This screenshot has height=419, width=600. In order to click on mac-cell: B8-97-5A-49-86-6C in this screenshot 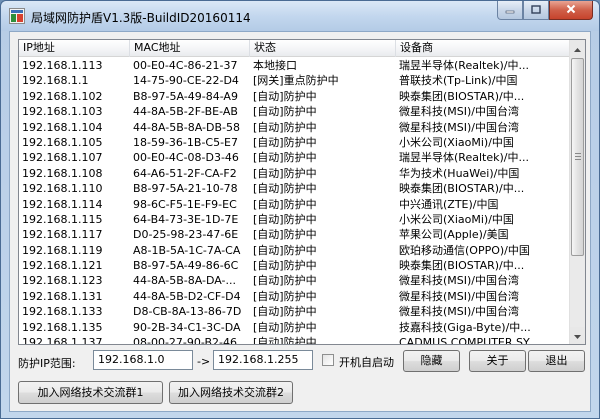, I will do `click(186, 266)`.